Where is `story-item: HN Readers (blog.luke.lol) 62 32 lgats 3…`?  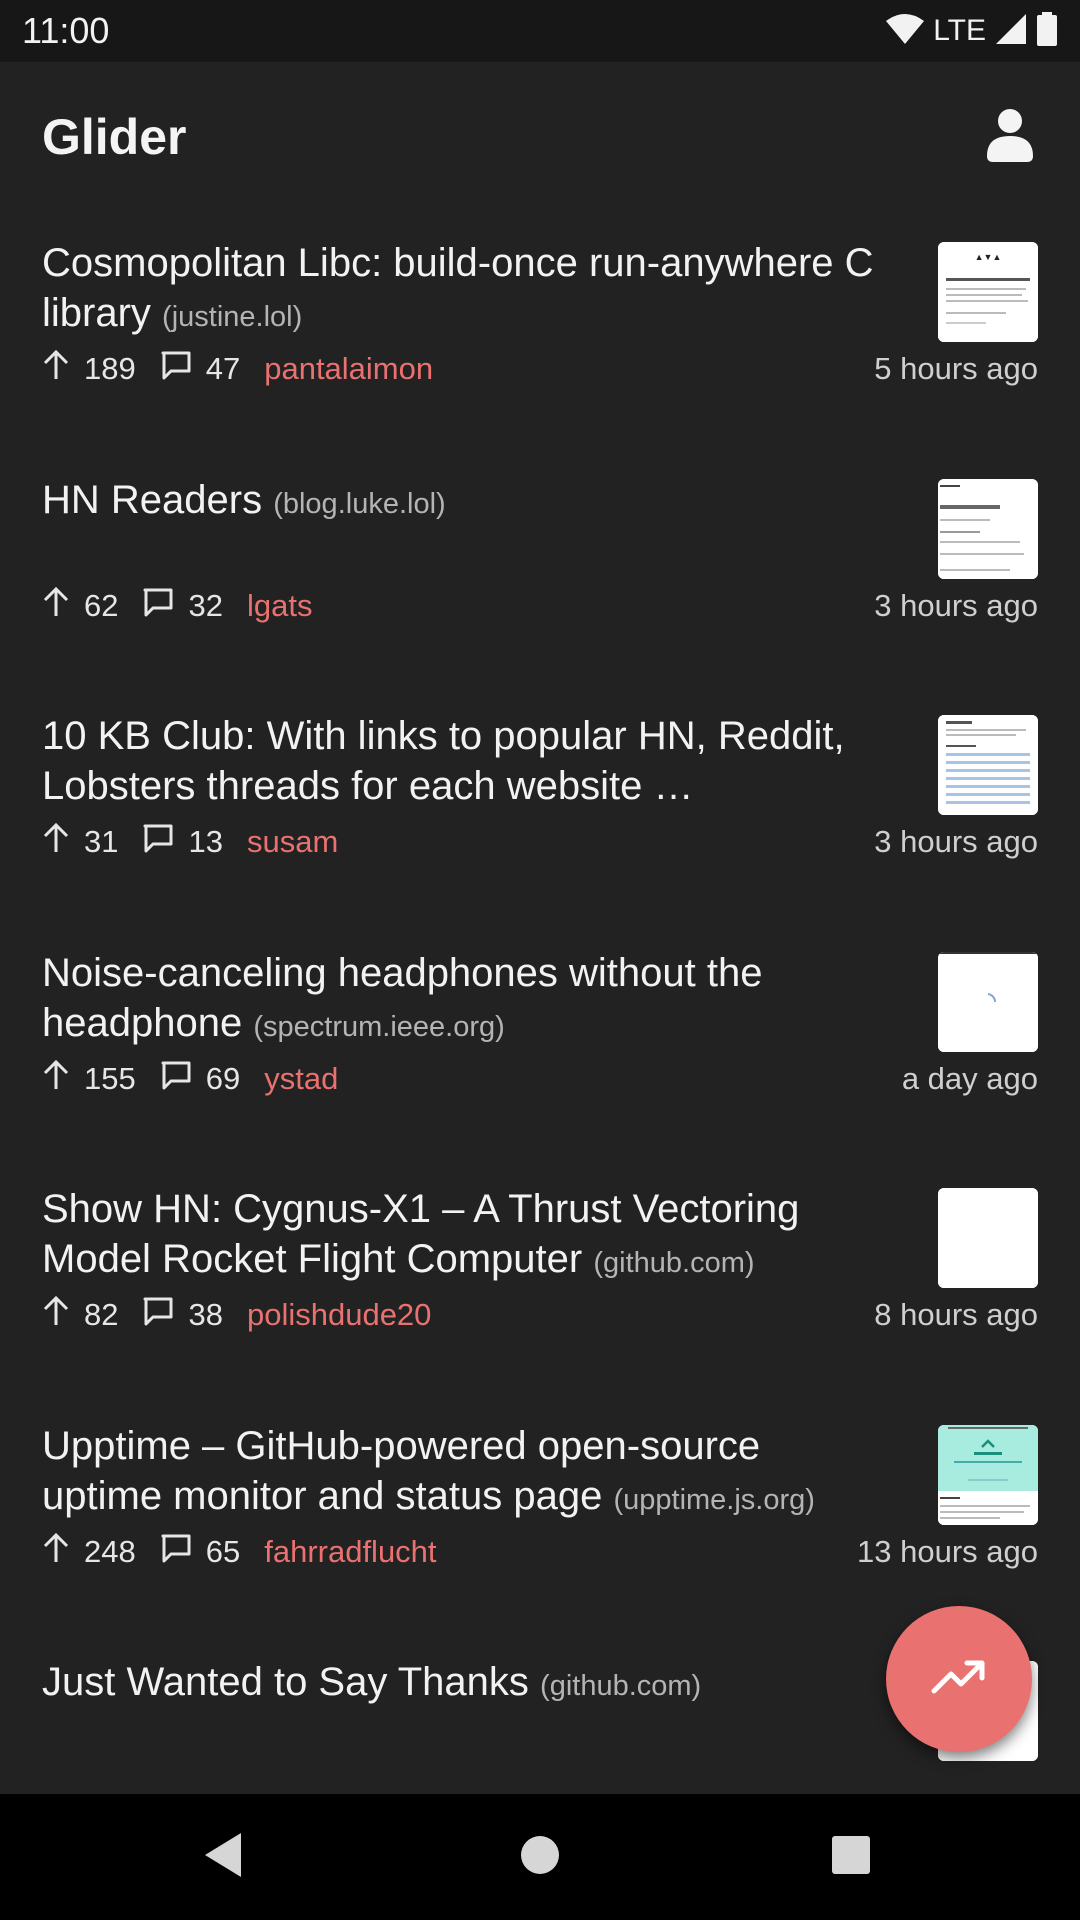
story-item: HN Readers (blog.luke.lol) 62 32 lgats 3… is located at coordinates (540, 567).